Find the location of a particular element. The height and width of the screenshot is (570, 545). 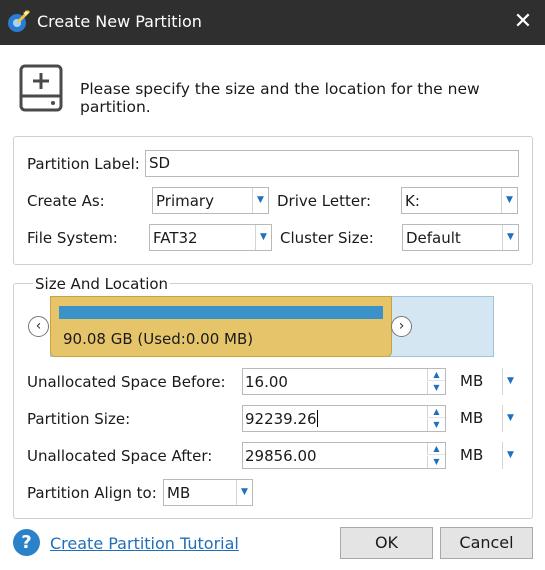

partition-size-caption: Partition Size: is located at coordinates (79, 419).